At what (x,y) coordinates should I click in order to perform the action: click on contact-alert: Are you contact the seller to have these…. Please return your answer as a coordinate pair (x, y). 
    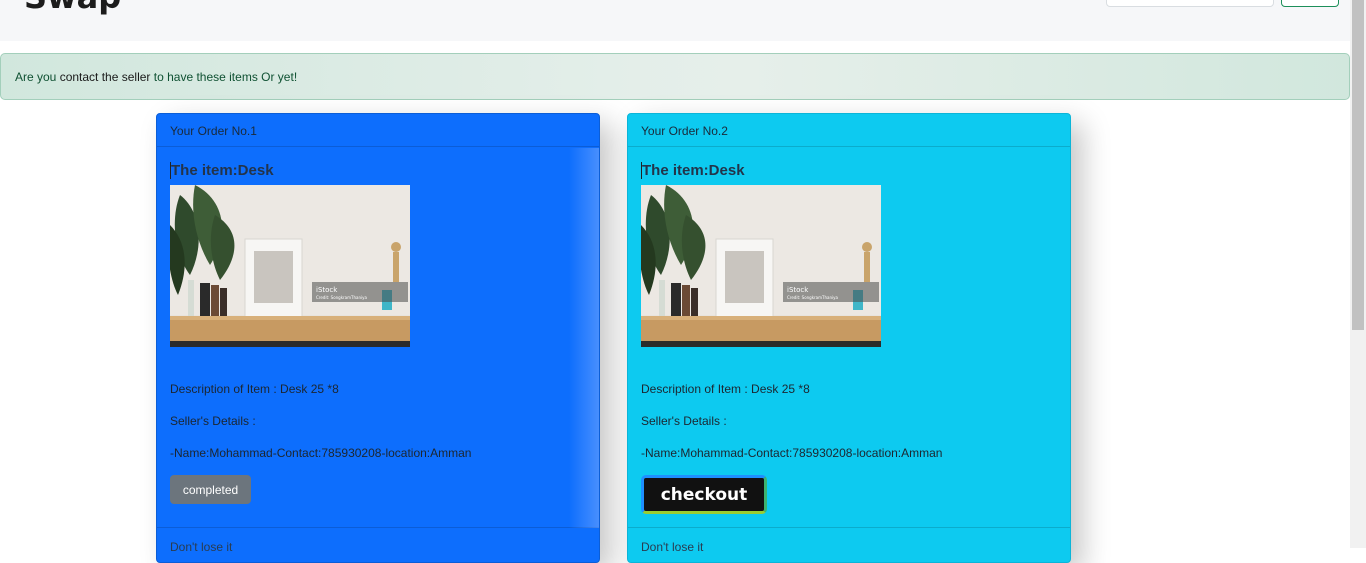
    Looking at the image, I should click on (675, 76).